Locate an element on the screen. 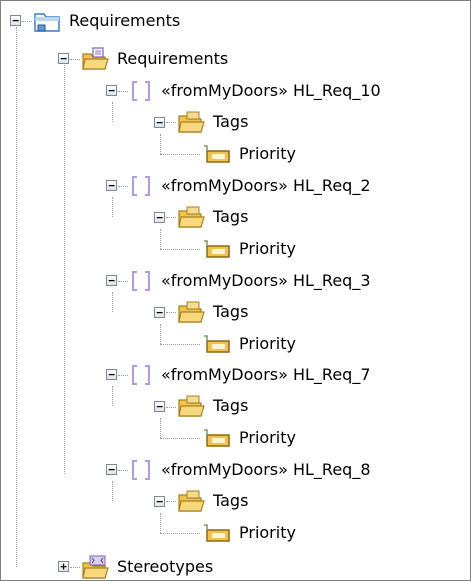 Image resolution: width=471 pixels, height=581 pixels. tree-guide-requirements is located at coordinates (64, 269).